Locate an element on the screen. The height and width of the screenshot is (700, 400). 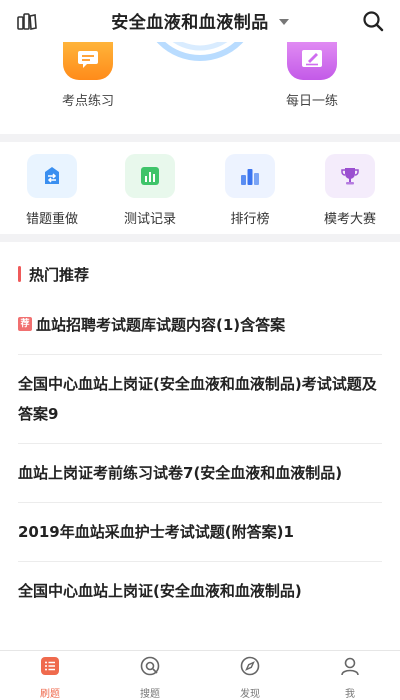
feature-test-records: 测试记录 is located at coordinates (150, 190).